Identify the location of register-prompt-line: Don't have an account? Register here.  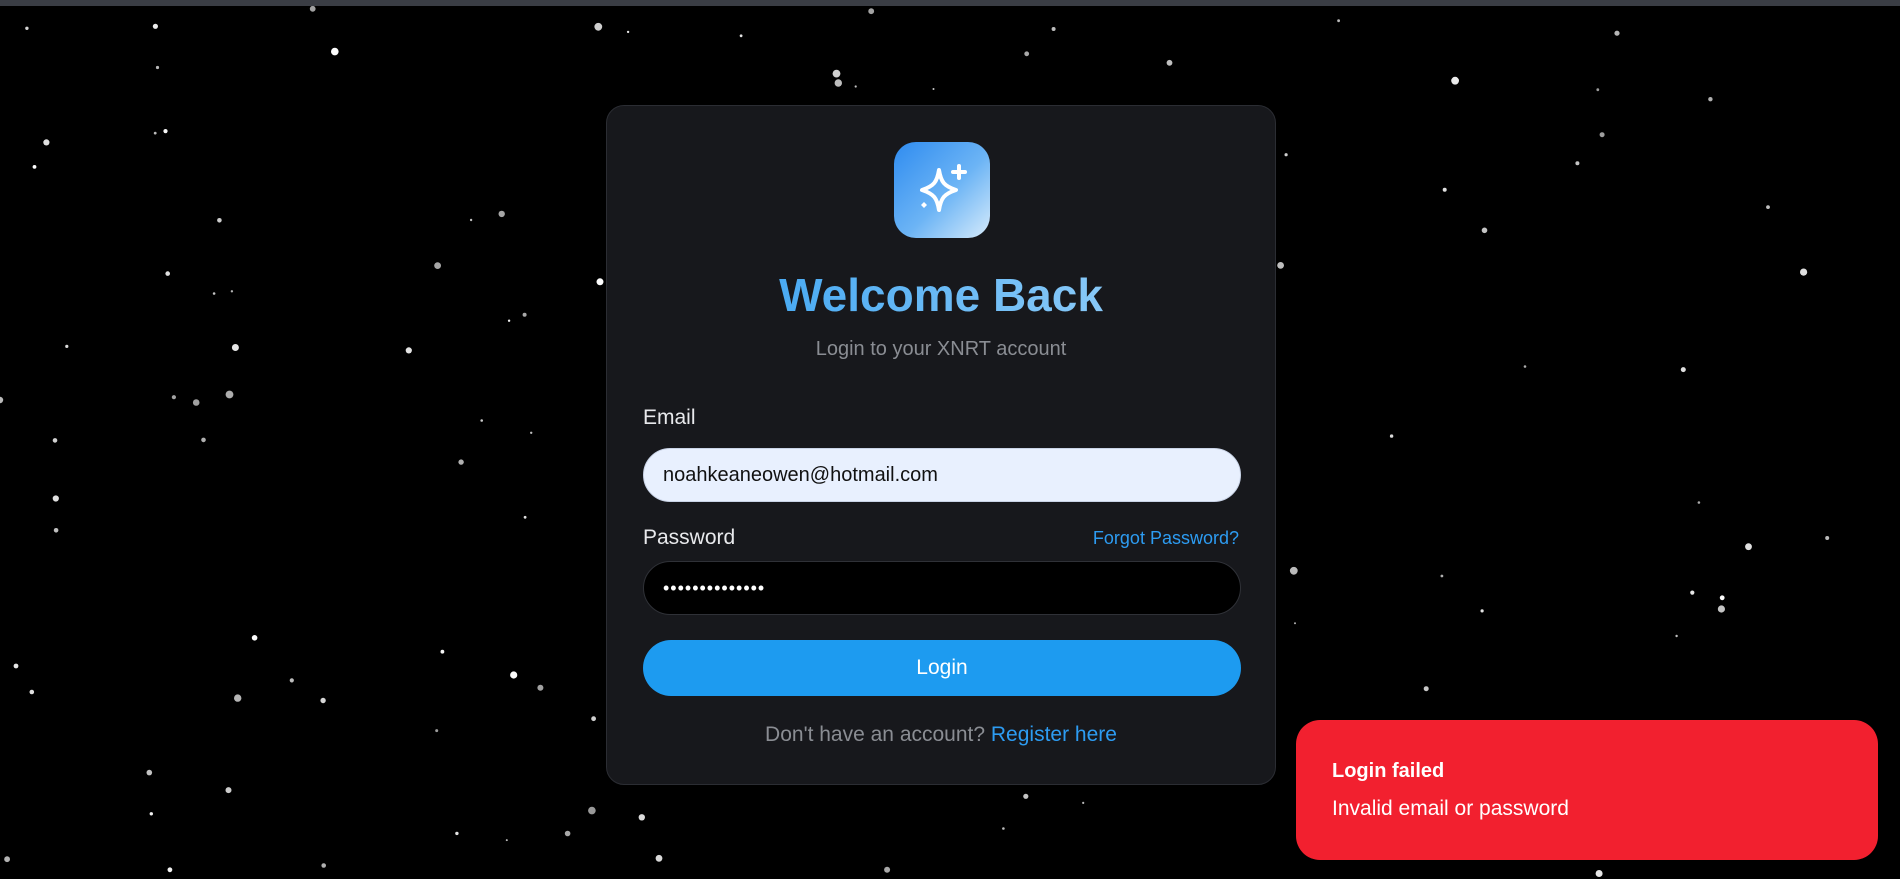
(941, 735).